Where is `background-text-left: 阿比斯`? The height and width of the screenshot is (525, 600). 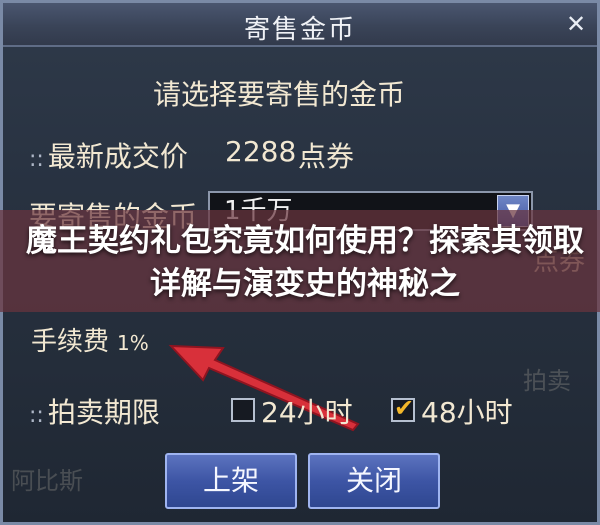
background-text-left: 阿比斯 is located at coordinates (47, 481).